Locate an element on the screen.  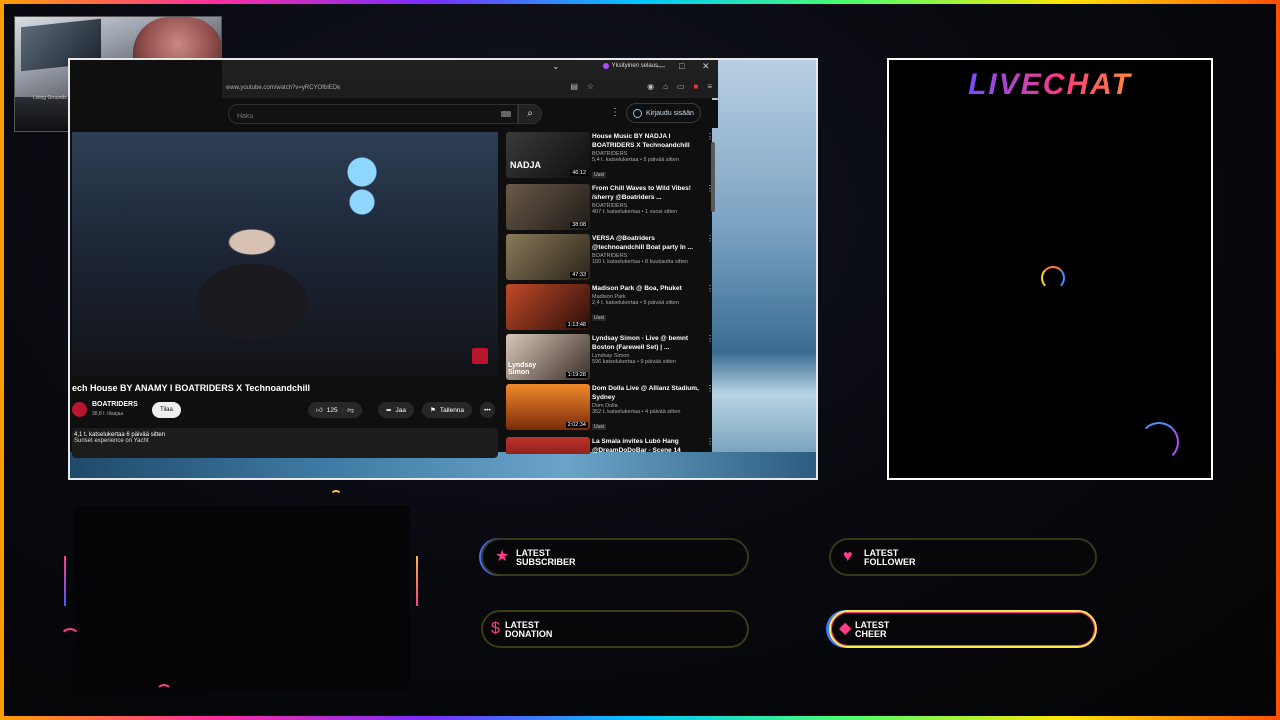
reader-view-icon: ▤ is located at coordinates (574, 86).